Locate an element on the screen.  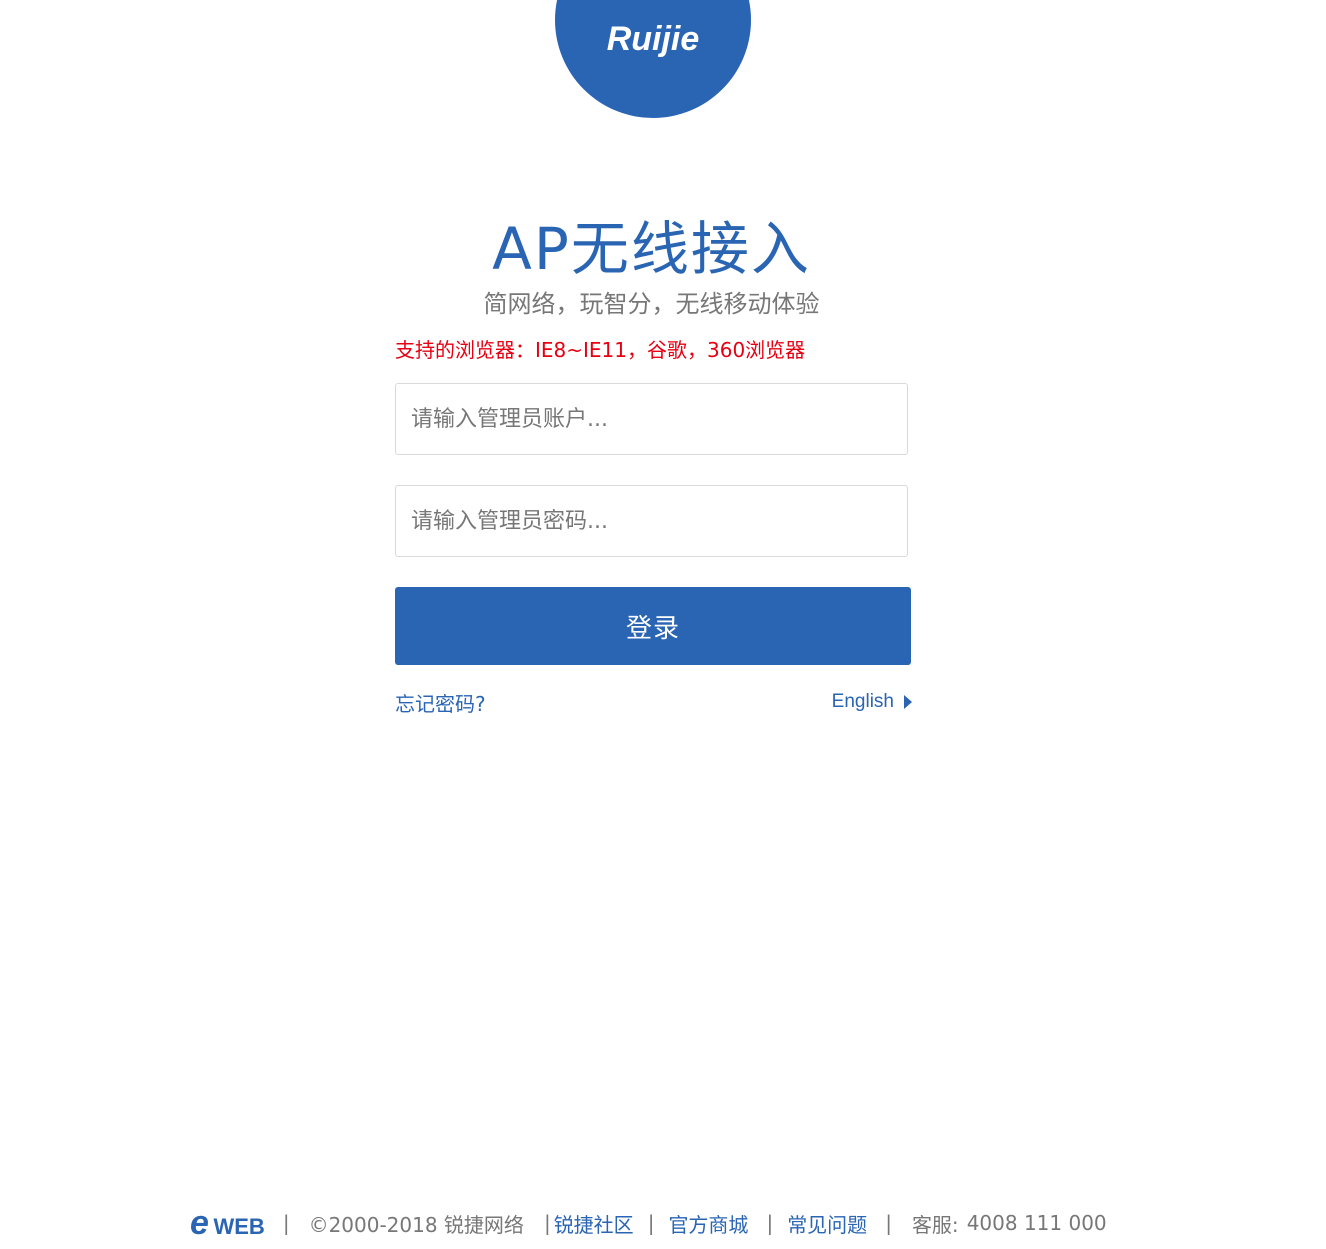
login-button: 登录 is located at coordinates (653, 626).